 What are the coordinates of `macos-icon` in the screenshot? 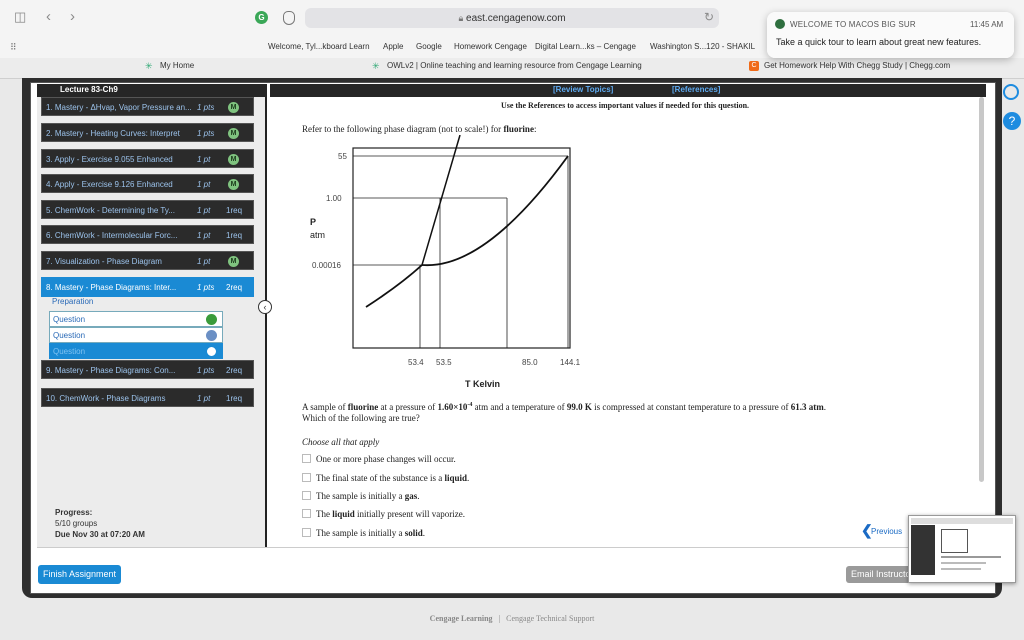 It's located at (780, 24).